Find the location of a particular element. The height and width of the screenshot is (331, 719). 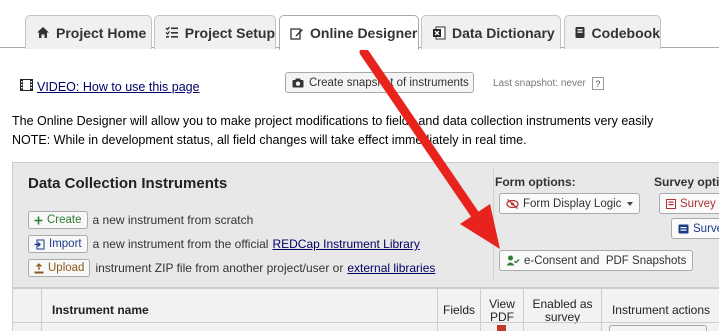

tab-label: Project Setup is located at coordinates (229, 32).